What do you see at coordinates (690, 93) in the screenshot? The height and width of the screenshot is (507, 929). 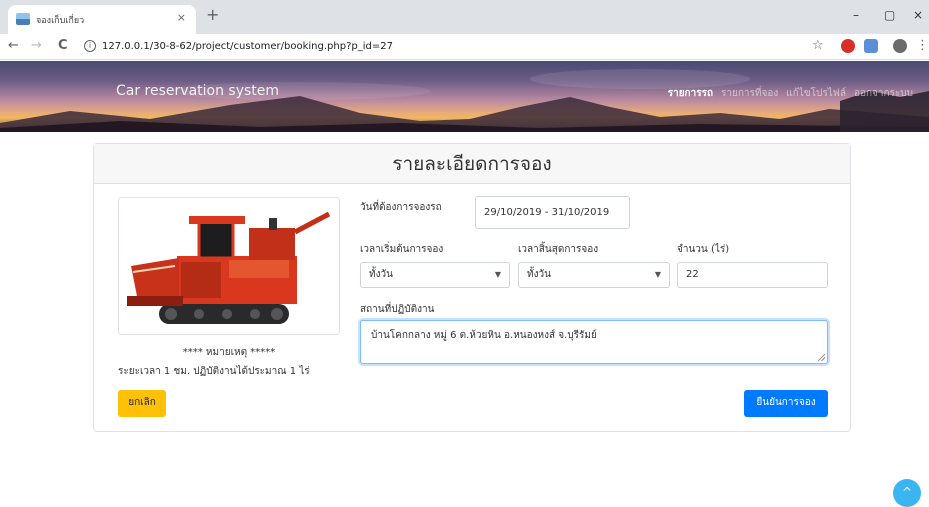 I see `nav-car-list: รายการรถ` at bounding box center [690, 93].